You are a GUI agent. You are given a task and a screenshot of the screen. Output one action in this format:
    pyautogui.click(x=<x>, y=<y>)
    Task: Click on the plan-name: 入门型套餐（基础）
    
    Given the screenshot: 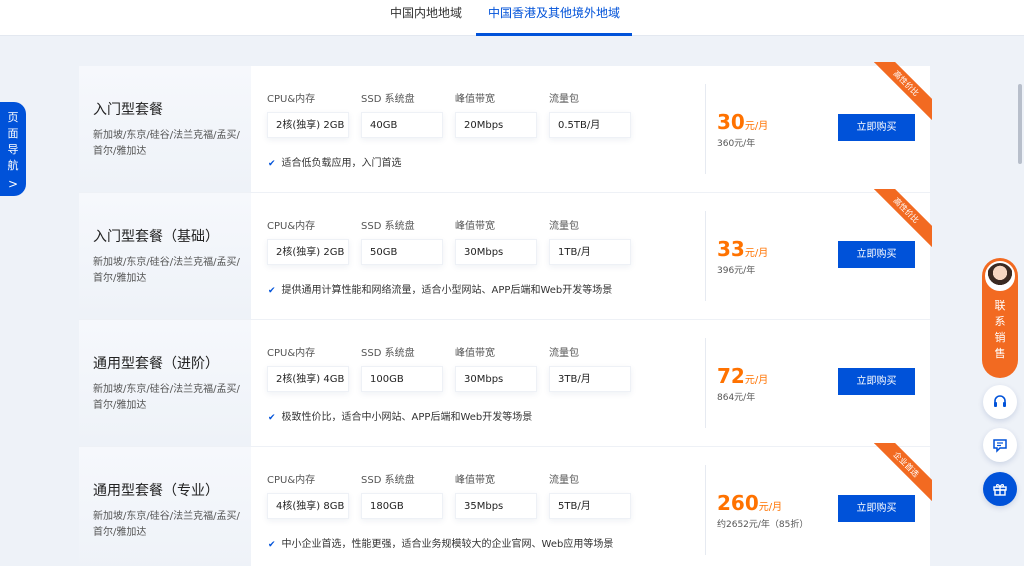 What is the action you would take?
    pyautogui.click(x=156, y=237)
    